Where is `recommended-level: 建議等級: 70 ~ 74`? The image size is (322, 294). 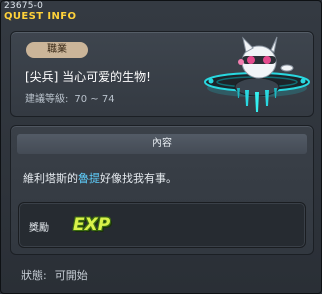
recommended-level: 建議等級: 70 ~ 74 is located at coordinates (70, 97).